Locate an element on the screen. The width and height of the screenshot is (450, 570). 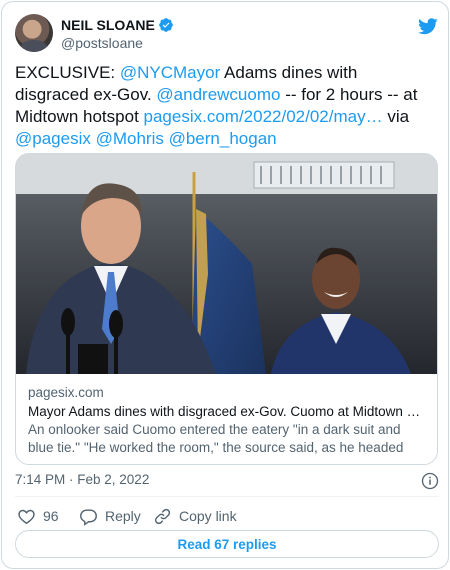
tweet-link: @bern_hogan is located at coordinates (223, 138).